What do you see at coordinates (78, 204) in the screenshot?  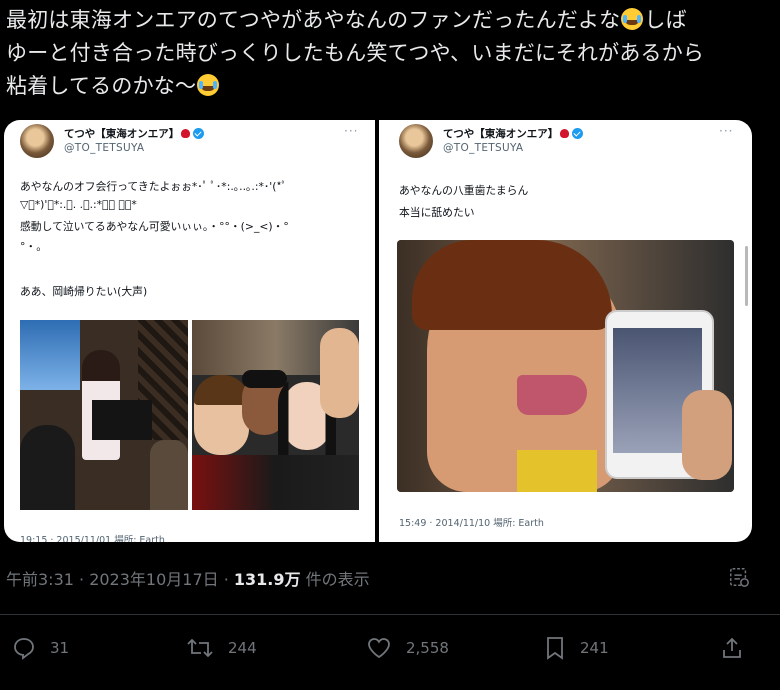 I see `body-line: ▽ﾟ*)'･*:.｡. .｡.:*･ﾟ ﾟ･*` at bounding box center [78, 204].